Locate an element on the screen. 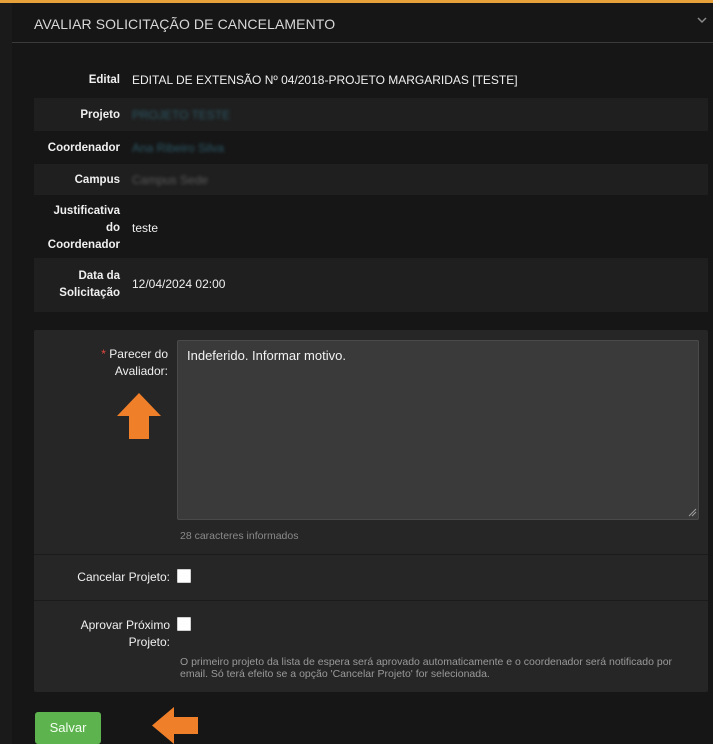 This screenshot has height=744, width=713. parecer-label-line-1: Parecer do is located at coordinates (138, 354).